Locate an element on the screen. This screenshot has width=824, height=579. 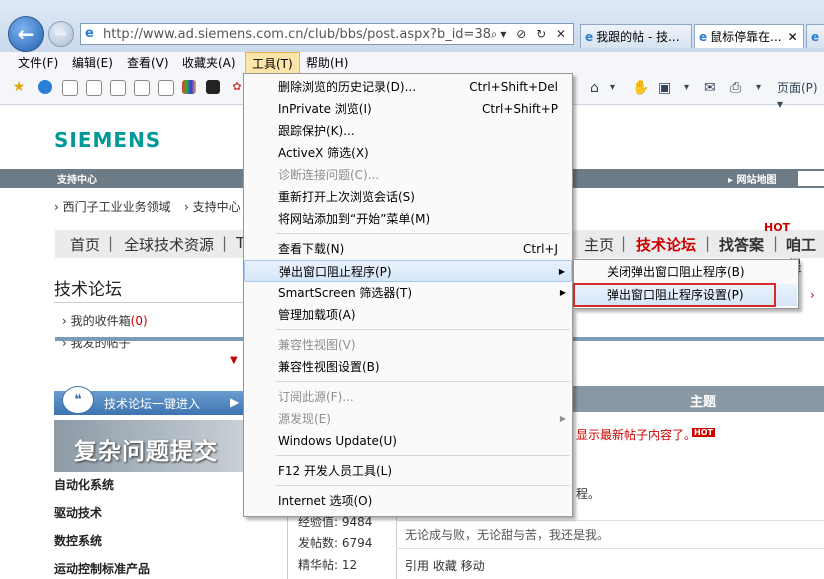
menu-item-popup-blocker: 弹出窗口阻止程序(P) ▶ is located at coordinates (408, 271).